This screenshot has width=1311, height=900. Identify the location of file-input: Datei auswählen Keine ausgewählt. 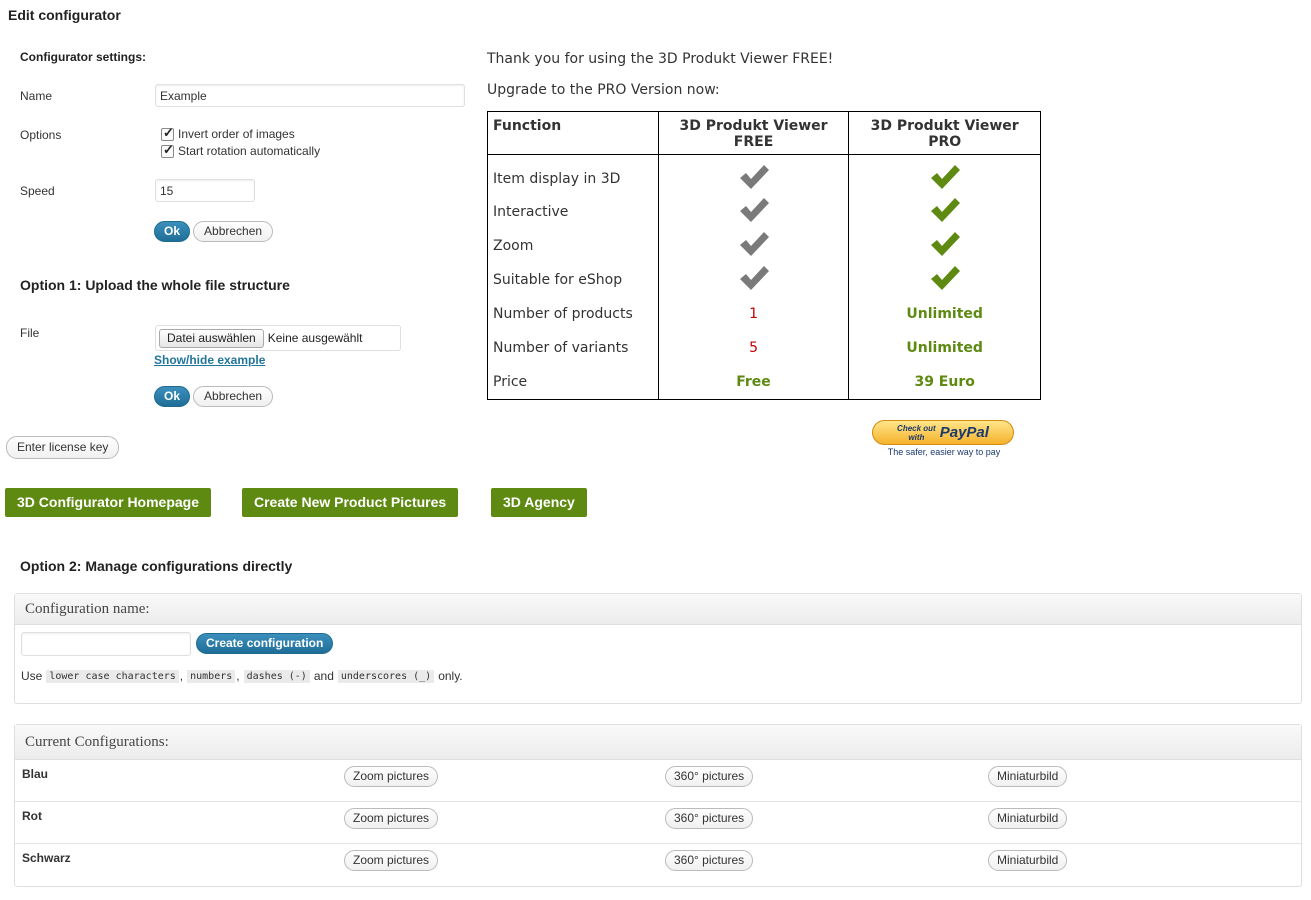
(278, 338).